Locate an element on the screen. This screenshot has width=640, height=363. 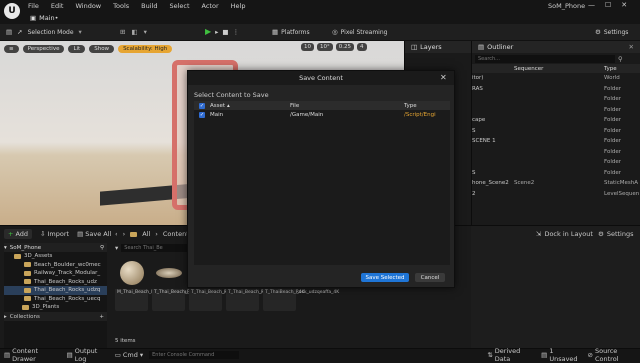
derived-data-button: ⇅ Derived Data is located at coordinates (511, 355).